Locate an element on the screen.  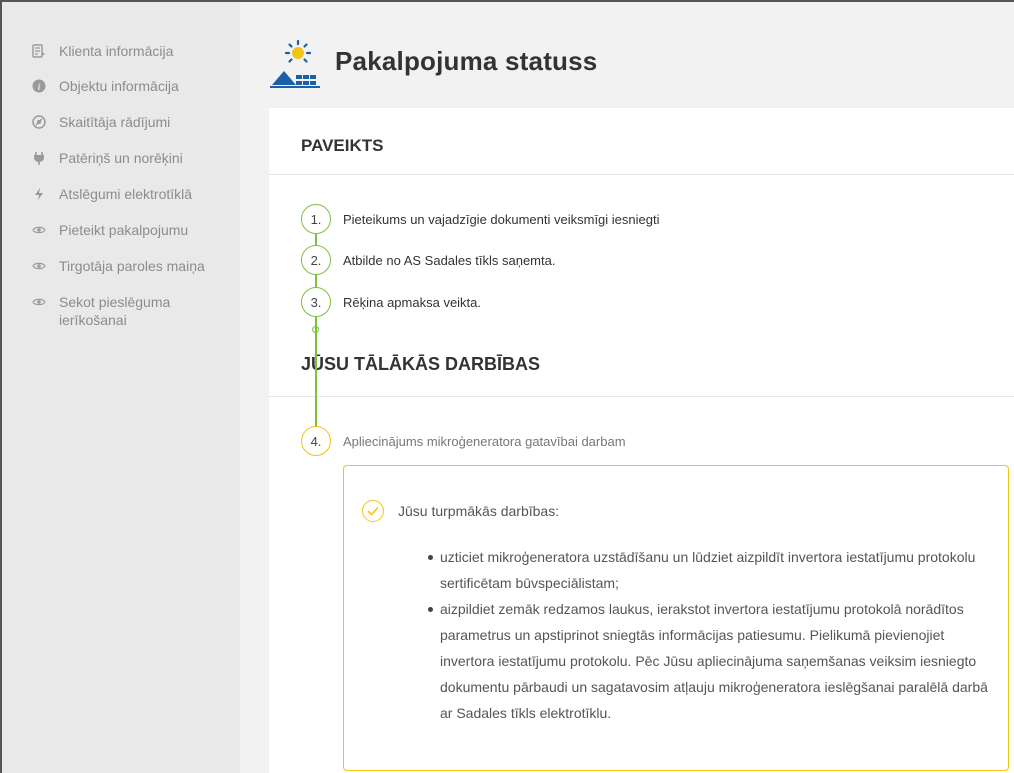
sidebar-item-label: Skaitītāja rādījumi is located at coordinates (115, 122).